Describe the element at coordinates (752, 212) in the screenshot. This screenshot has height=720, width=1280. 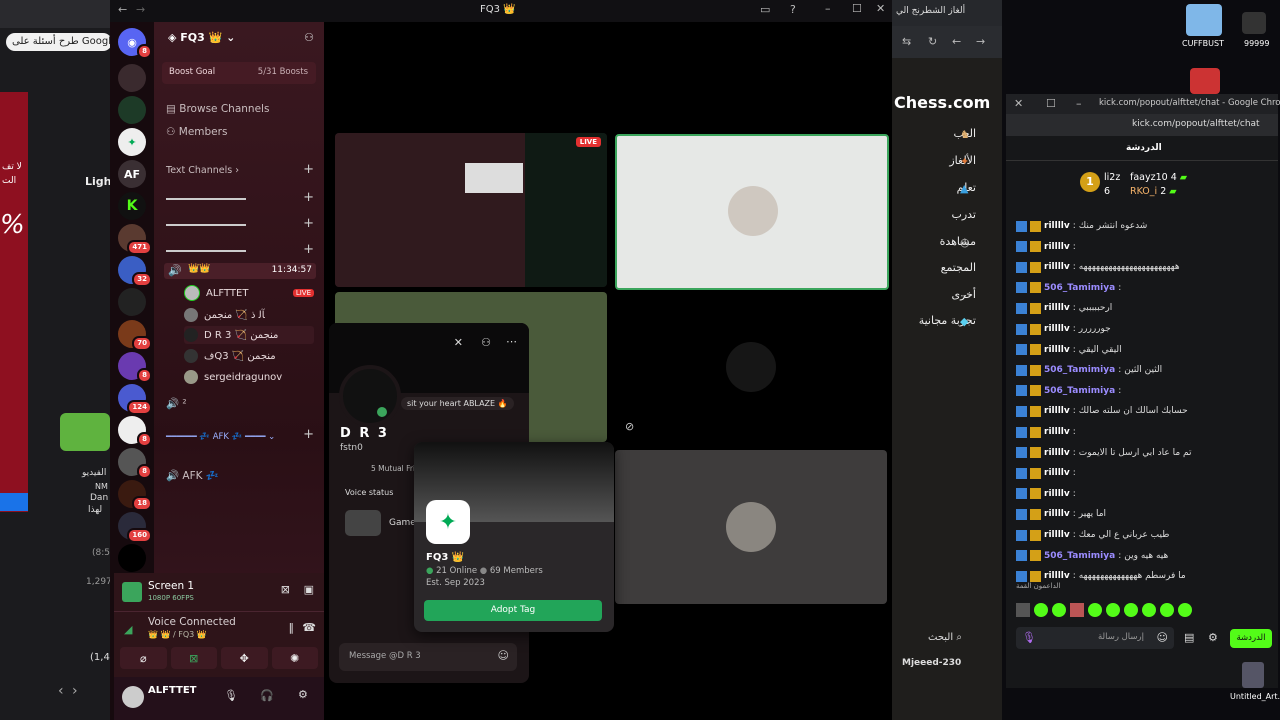
I see `video-tile-speaking` at that location.